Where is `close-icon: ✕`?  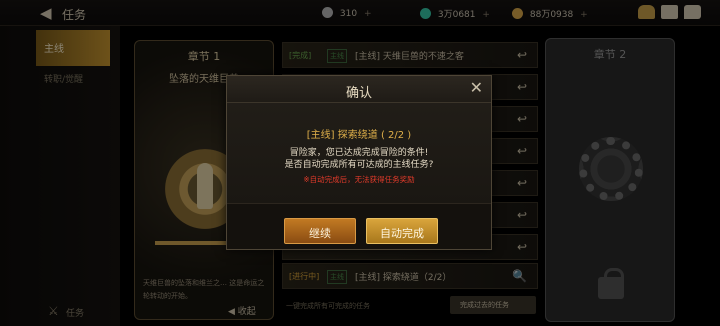 close-icon: ✕ is located at coordinates (476, 88).